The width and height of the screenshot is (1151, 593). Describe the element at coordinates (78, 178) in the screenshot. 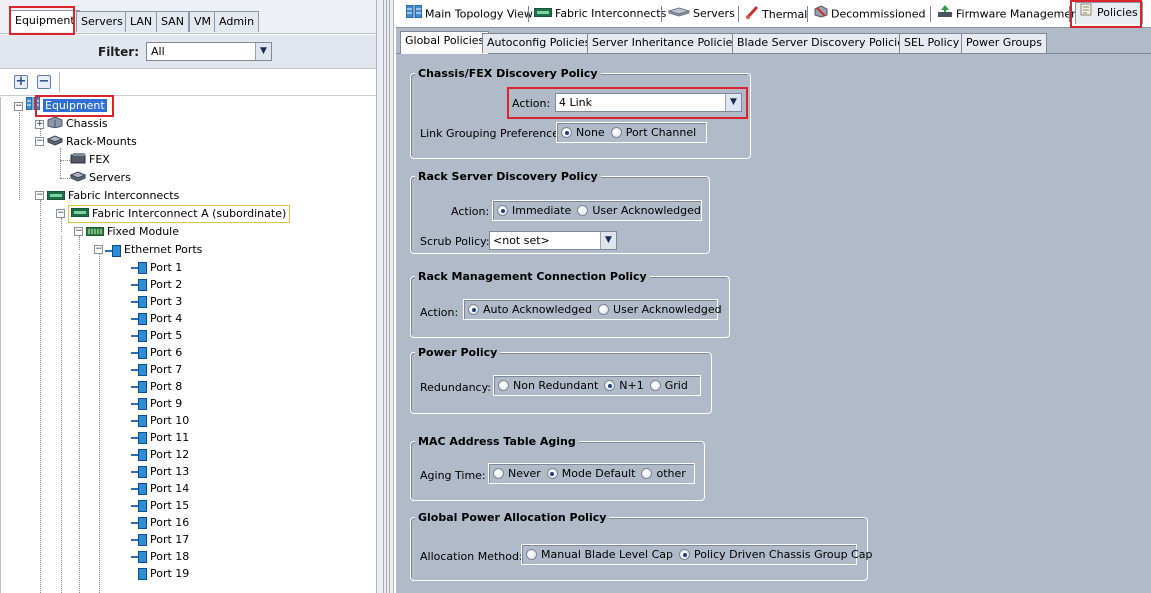

I see `server-icon` at that location.